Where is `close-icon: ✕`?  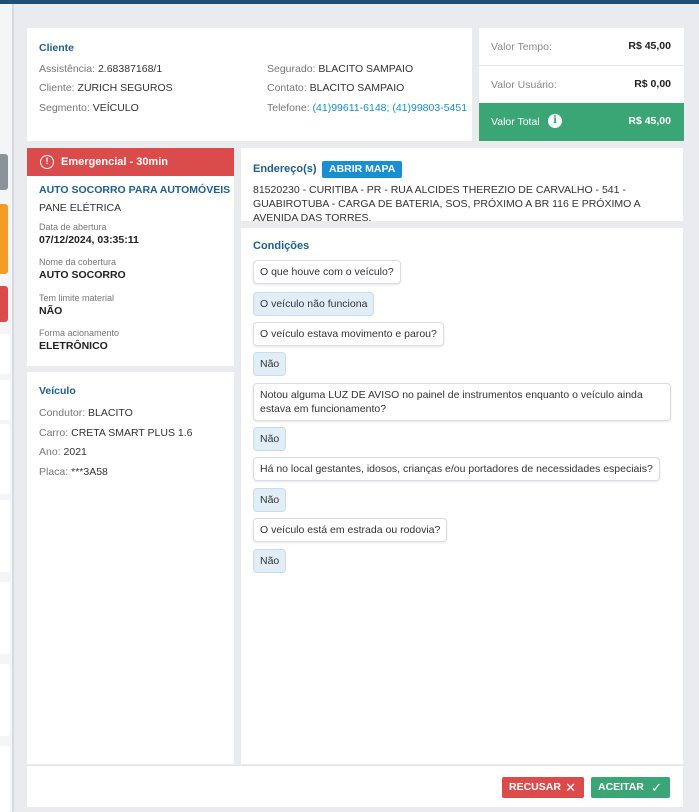 close-icon: ✕ is located at coordinates (570, 787).